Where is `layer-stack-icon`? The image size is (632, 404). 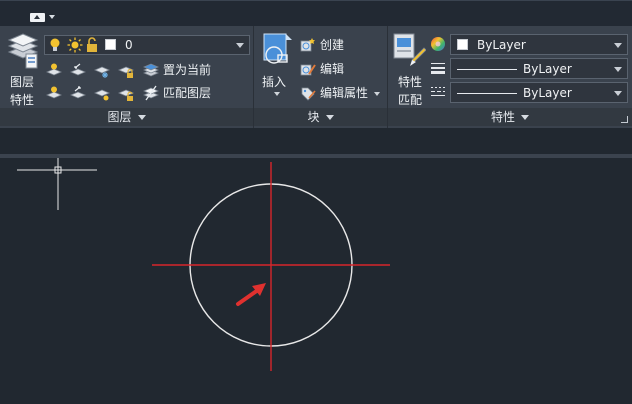
layer-stack-icon is located at coordinates (23, 51).